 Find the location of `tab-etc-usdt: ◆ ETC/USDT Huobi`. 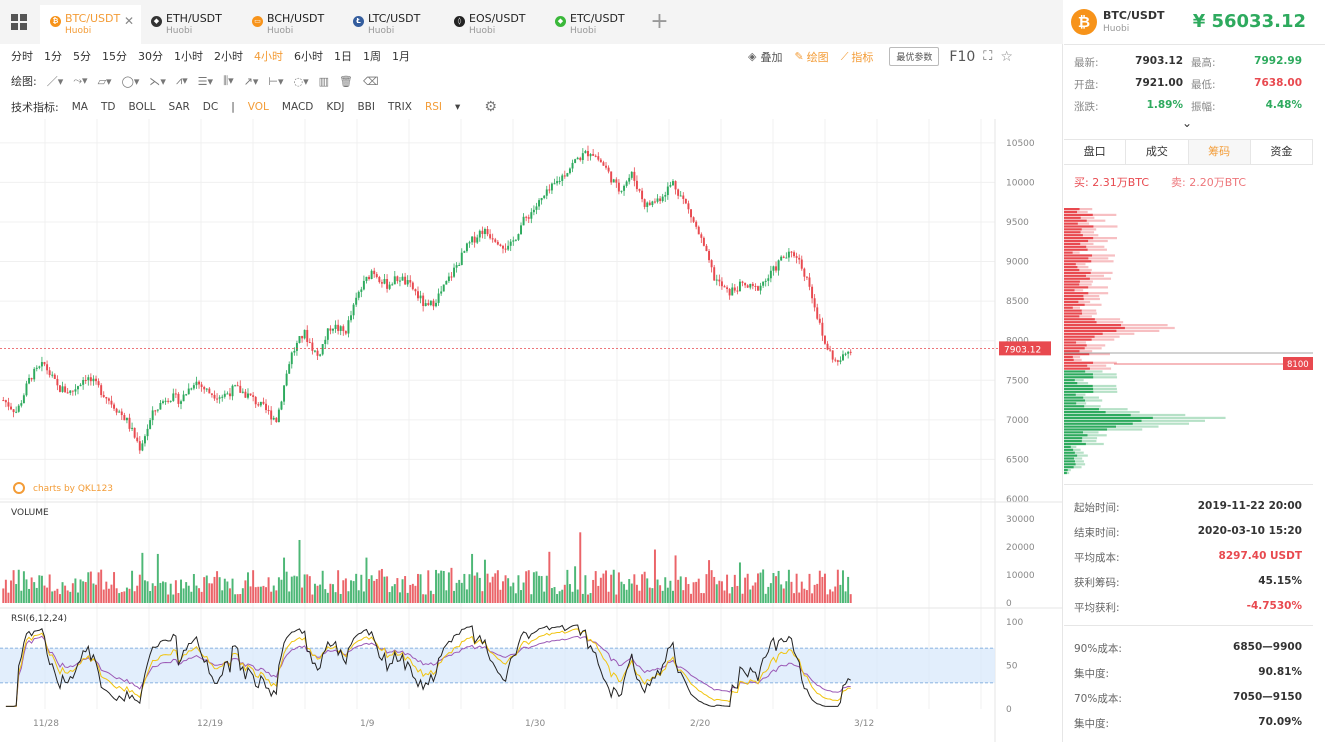

tab-etc-usdt: ◆ ETC/USDT Huobi is located at coordinates (595, 24).